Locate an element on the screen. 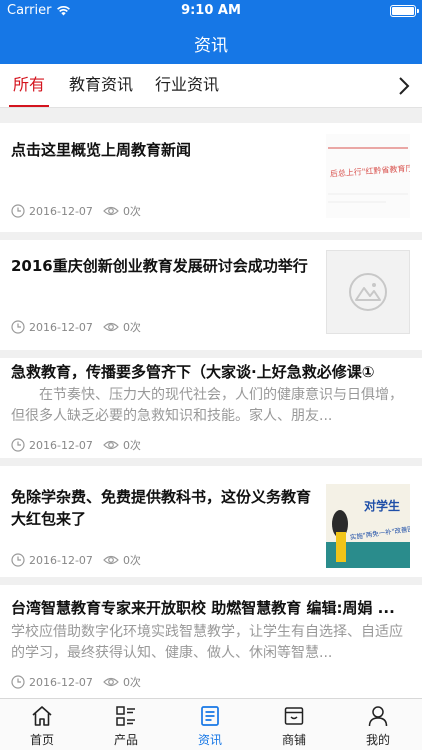  grid-list-icon is located at coordinates (125, 716).